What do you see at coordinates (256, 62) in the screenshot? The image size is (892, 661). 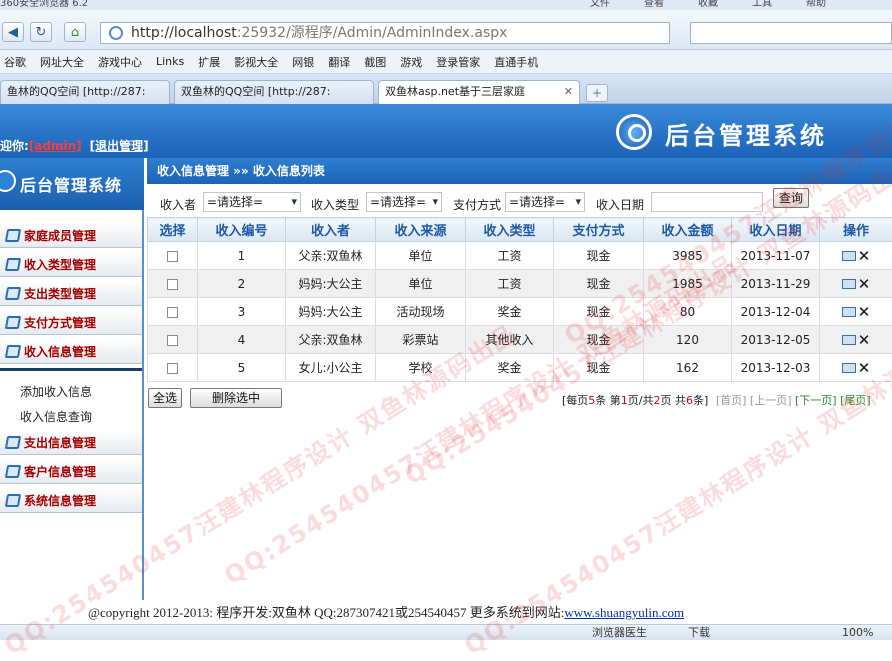 I see `fav-video: 影视大全` at bounding box center [256, 62].